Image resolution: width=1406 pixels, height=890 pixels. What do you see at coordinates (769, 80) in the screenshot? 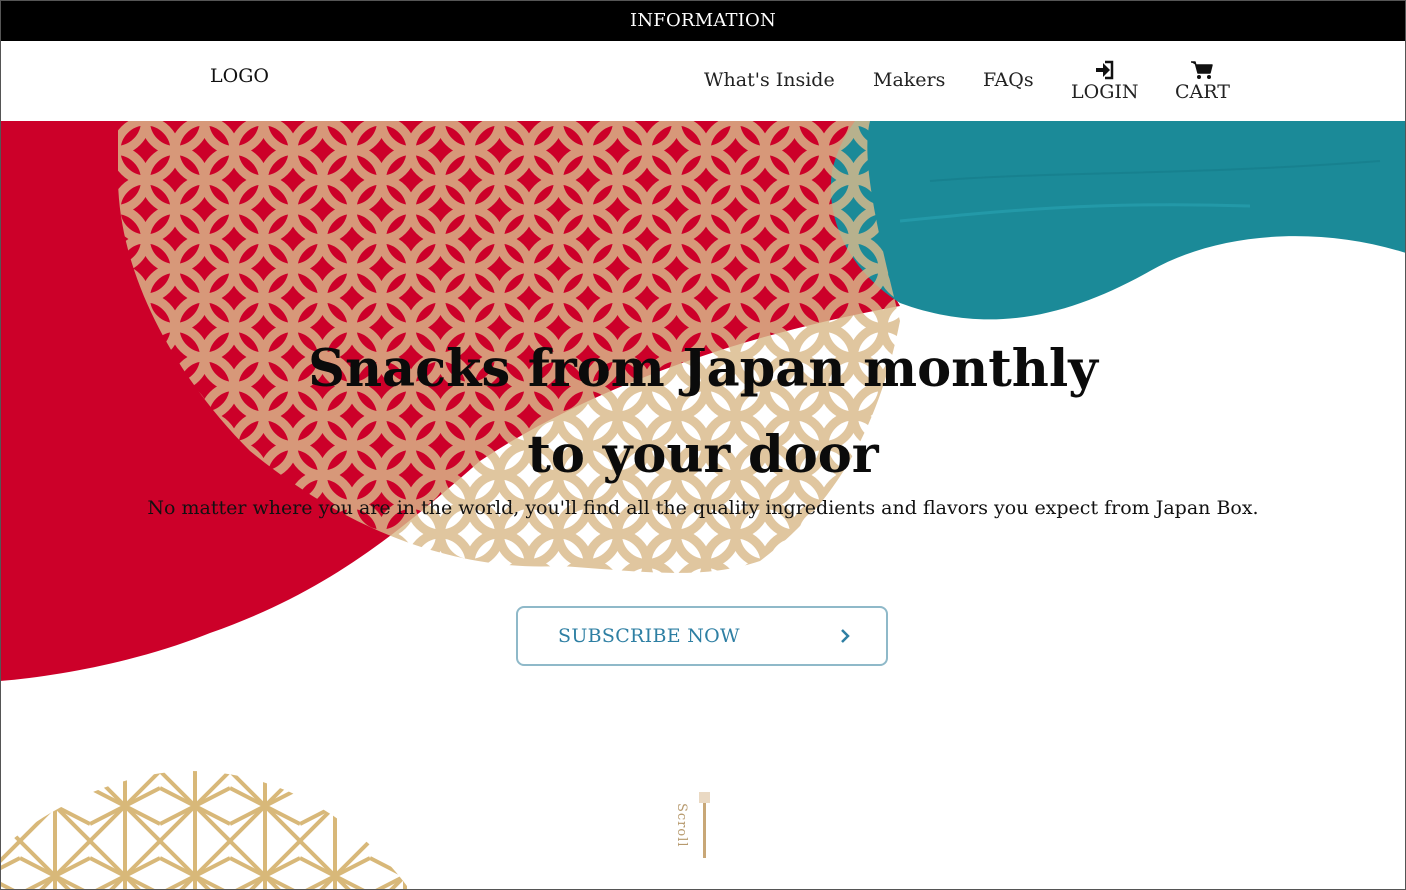
I see `nav-link-whats-inside: What's Inside` at bounding box center [769, 80].